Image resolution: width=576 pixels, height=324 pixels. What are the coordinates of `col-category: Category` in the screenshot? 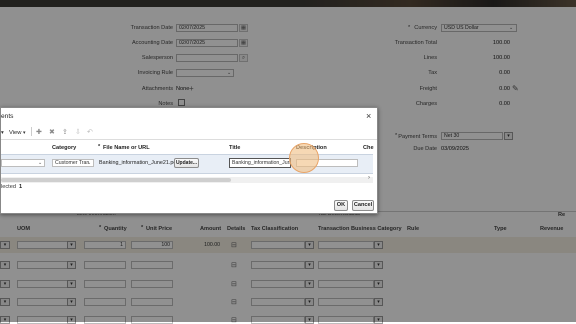 It's located at (64, 148).